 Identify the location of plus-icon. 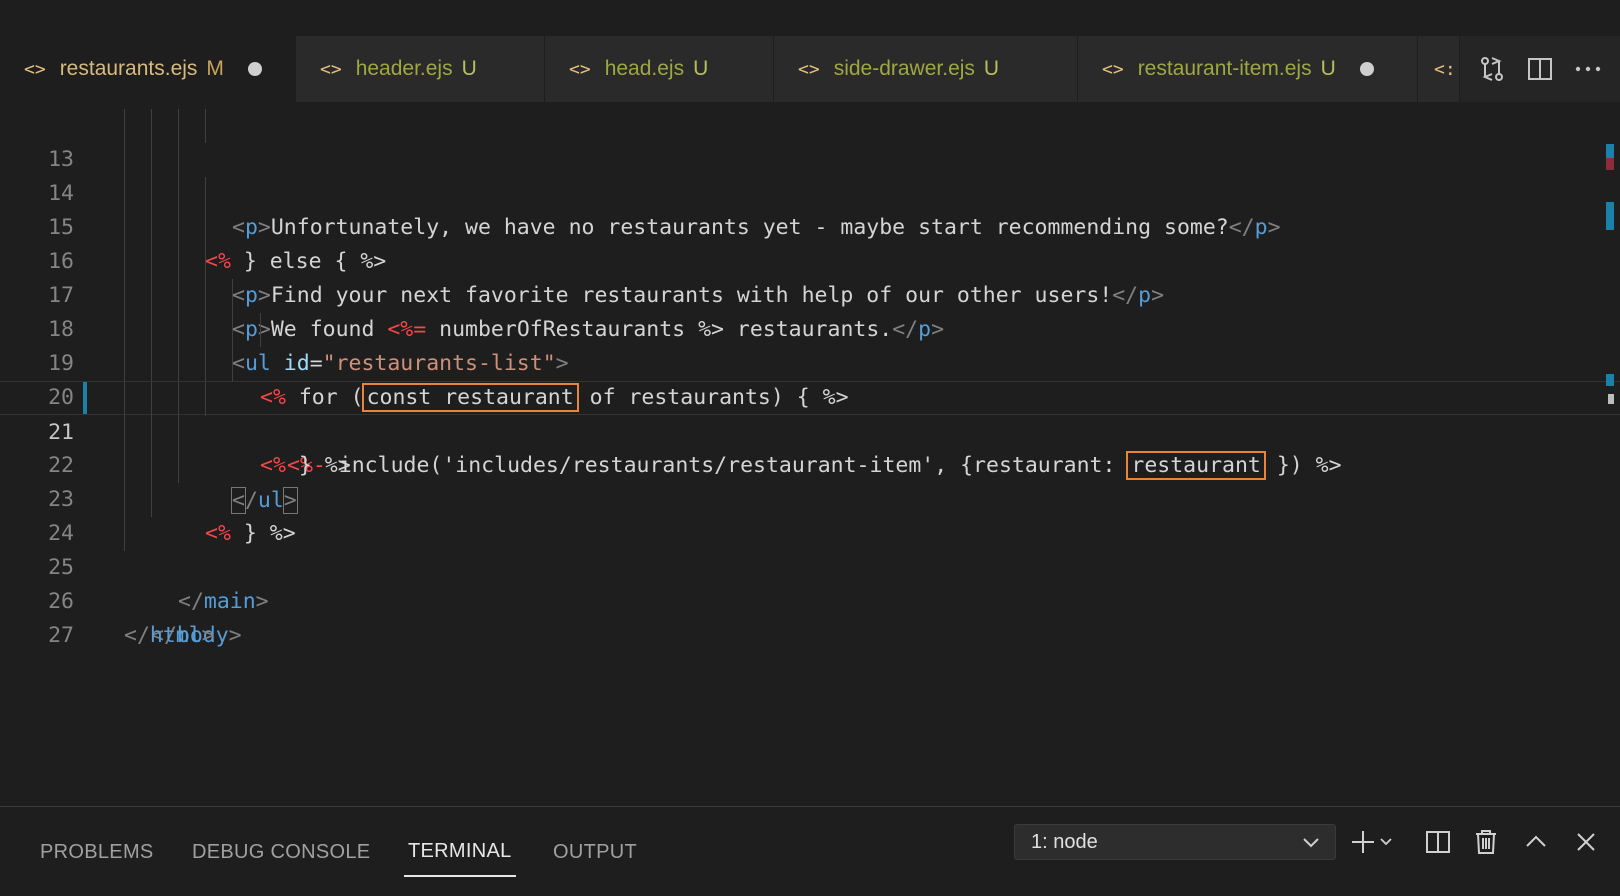
(1363, 842).